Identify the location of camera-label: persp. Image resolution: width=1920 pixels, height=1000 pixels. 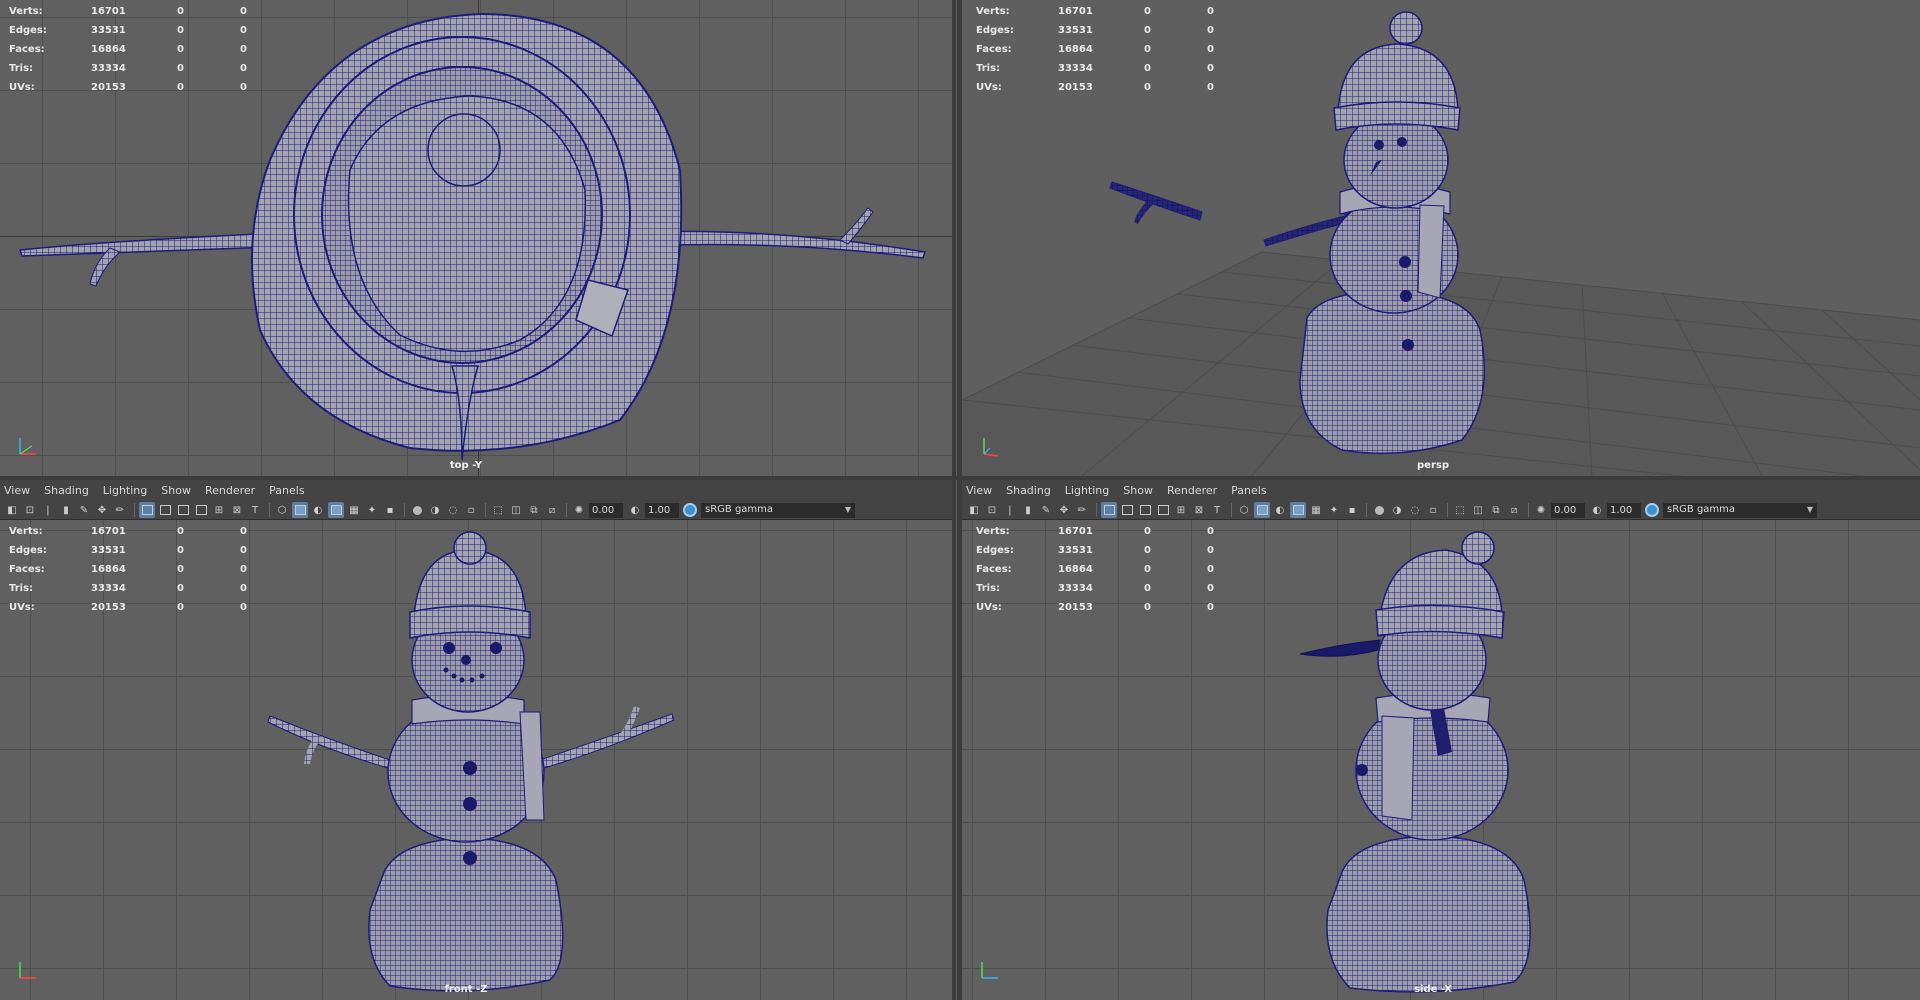
(1433, 465).